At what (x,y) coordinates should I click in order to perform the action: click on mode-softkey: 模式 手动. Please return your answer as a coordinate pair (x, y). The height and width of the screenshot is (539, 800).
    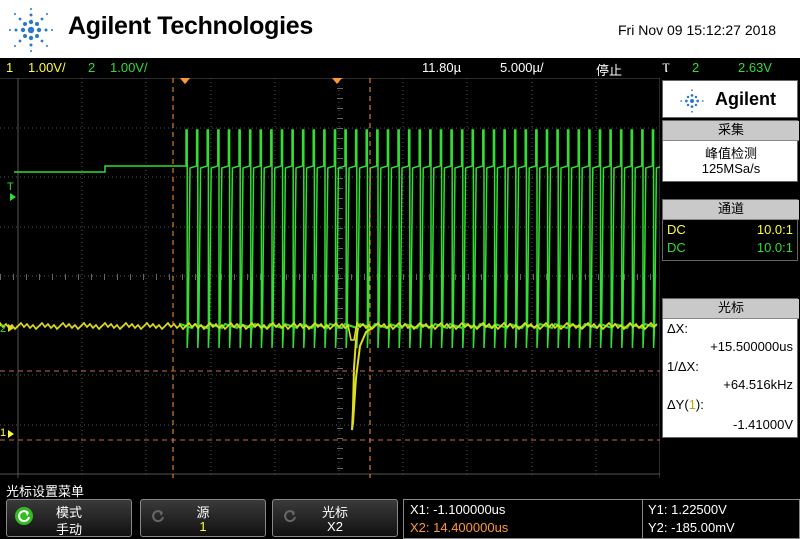
    Looking at the image, I should click on (69, 518).